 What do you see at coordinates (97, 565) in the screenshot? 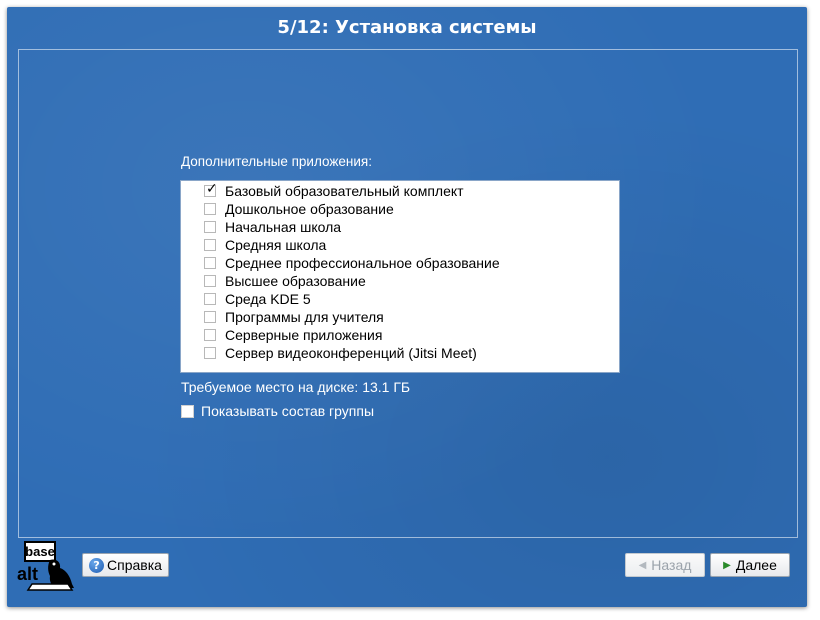
I see `help-icon: ?` at bounding box center [97, 565].